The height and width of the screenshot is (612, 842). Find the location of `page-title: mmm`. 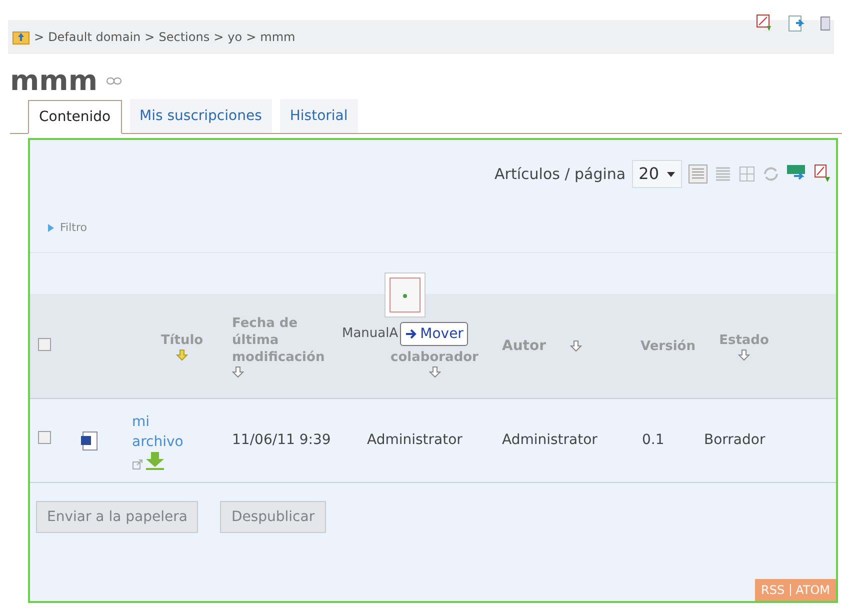

page-title: mmm is located at coordinates (54, 81).